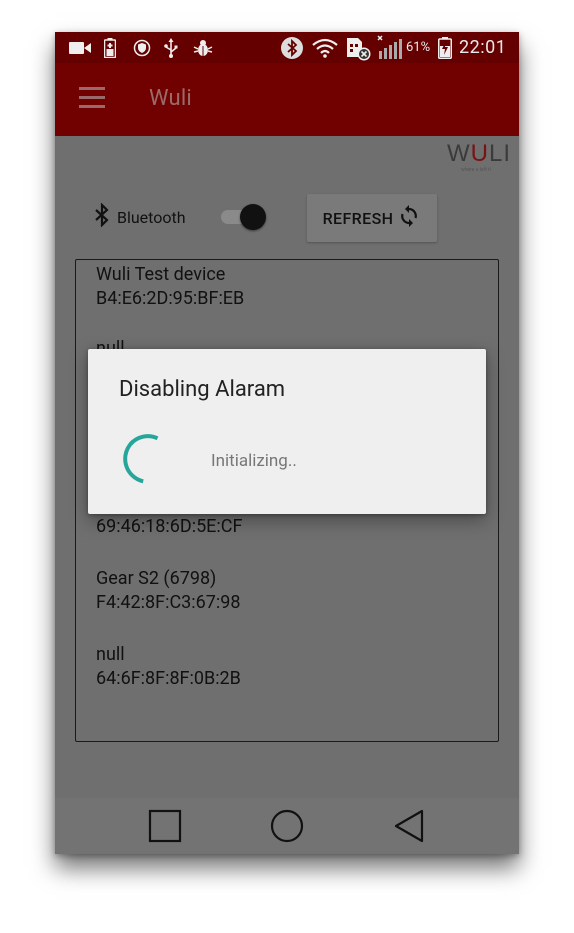 This screenshot has height=933, width=574. I want to click on battery-charging-icon, so click(445, 47).